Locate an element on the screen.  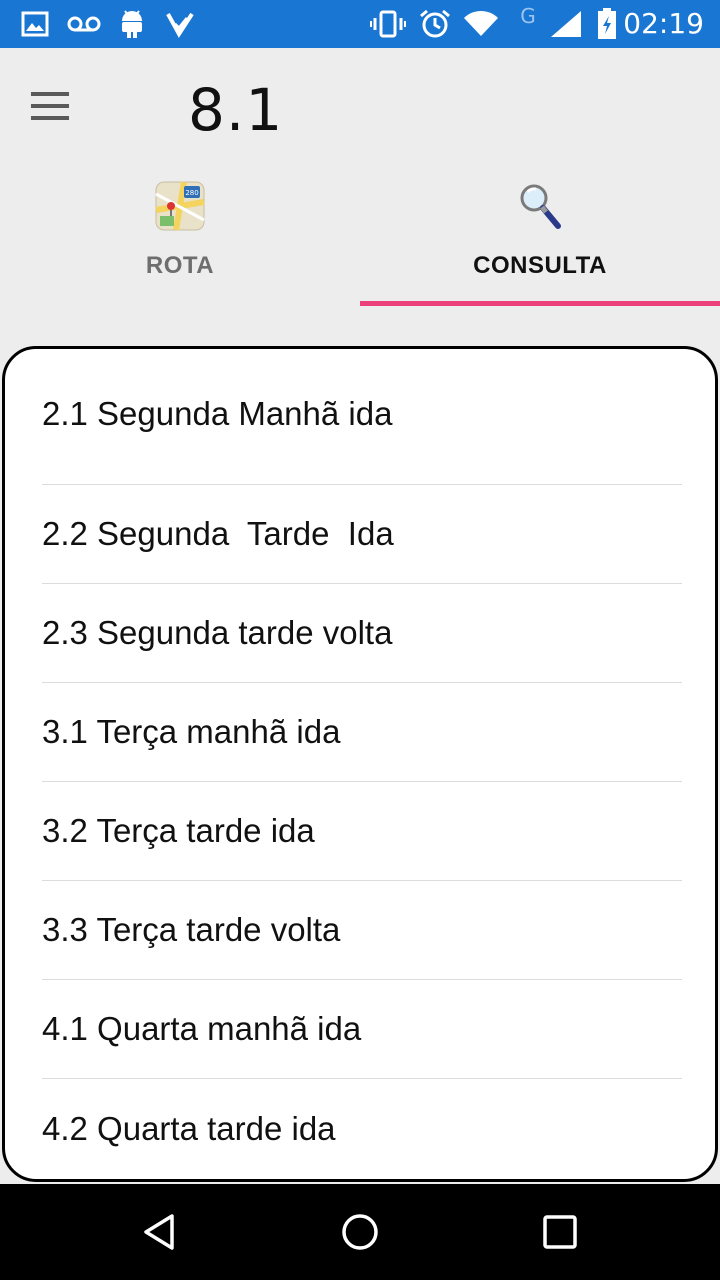
tab-consulta-label: CONSULTA is located at coordinates (540, 265).